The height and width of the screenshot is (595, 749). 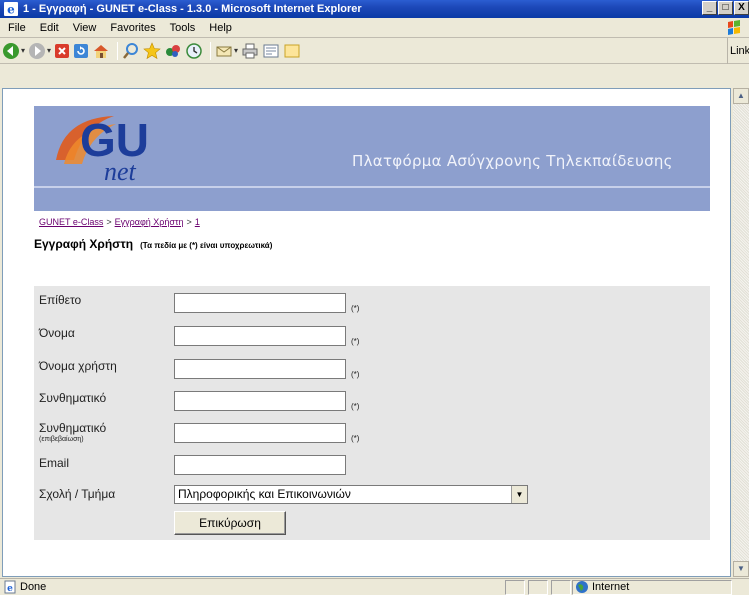 I want to click on department-selected-value: Πληροφορικής και Επικοινωνιών, so click(x=264, y=494).